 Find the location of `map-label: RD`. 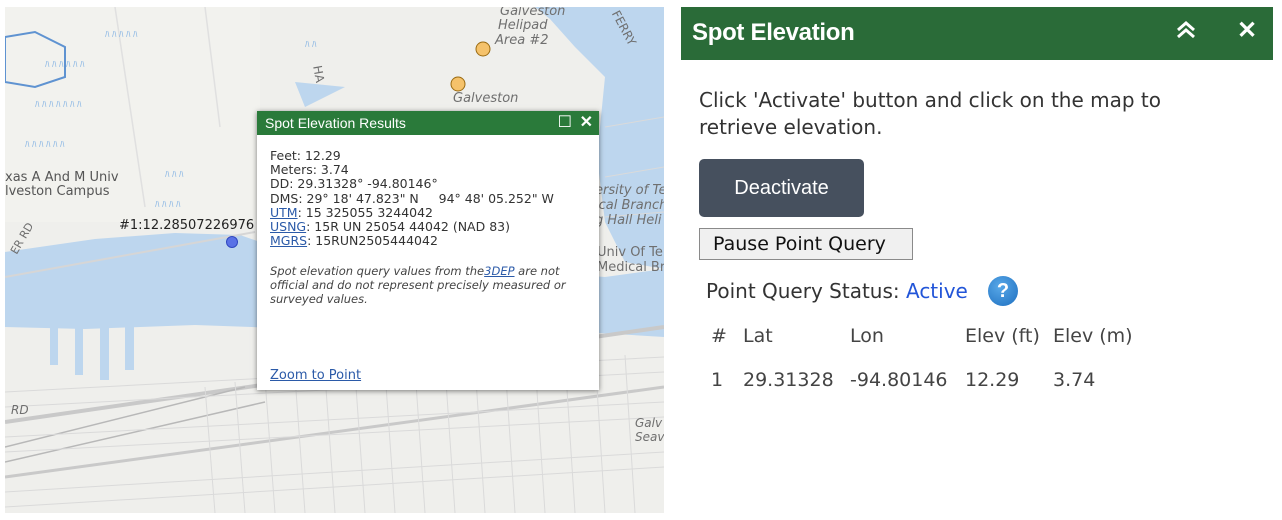

map-label: RD is located at coordinates (20, 410).